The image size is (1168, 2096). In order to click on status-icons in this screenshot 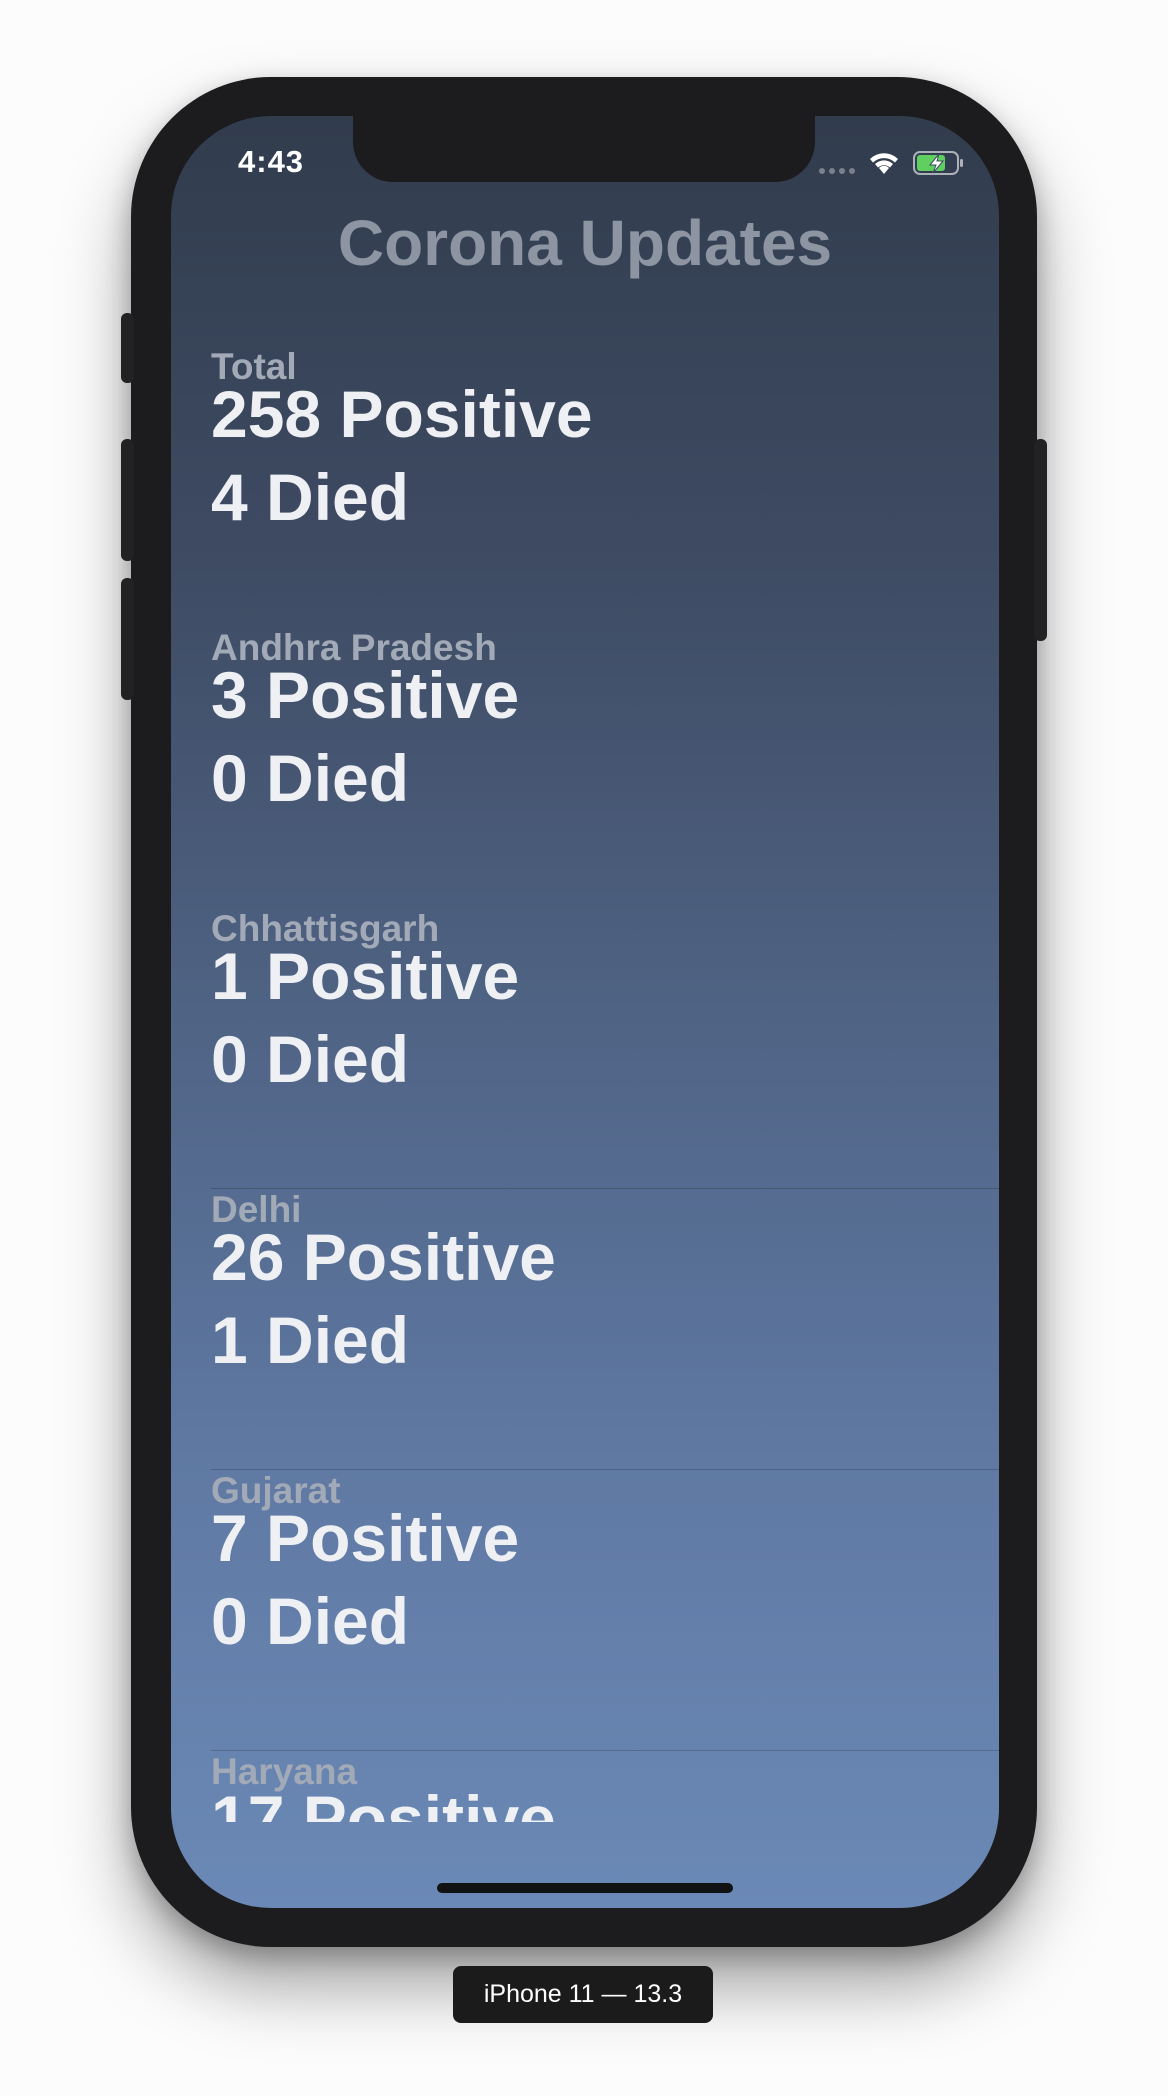, I will do `click(892, 163)`.